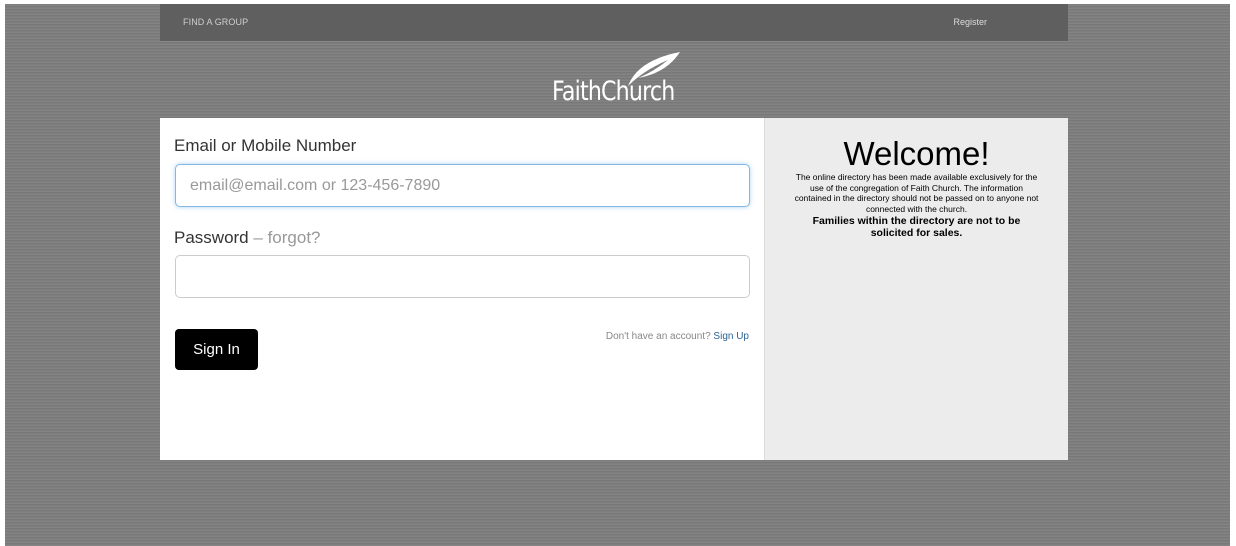 This screenshot has height=546, width=1236. I want to click on signup-prompt-row: Don't have an account? Sign Up, so click(677, 336).